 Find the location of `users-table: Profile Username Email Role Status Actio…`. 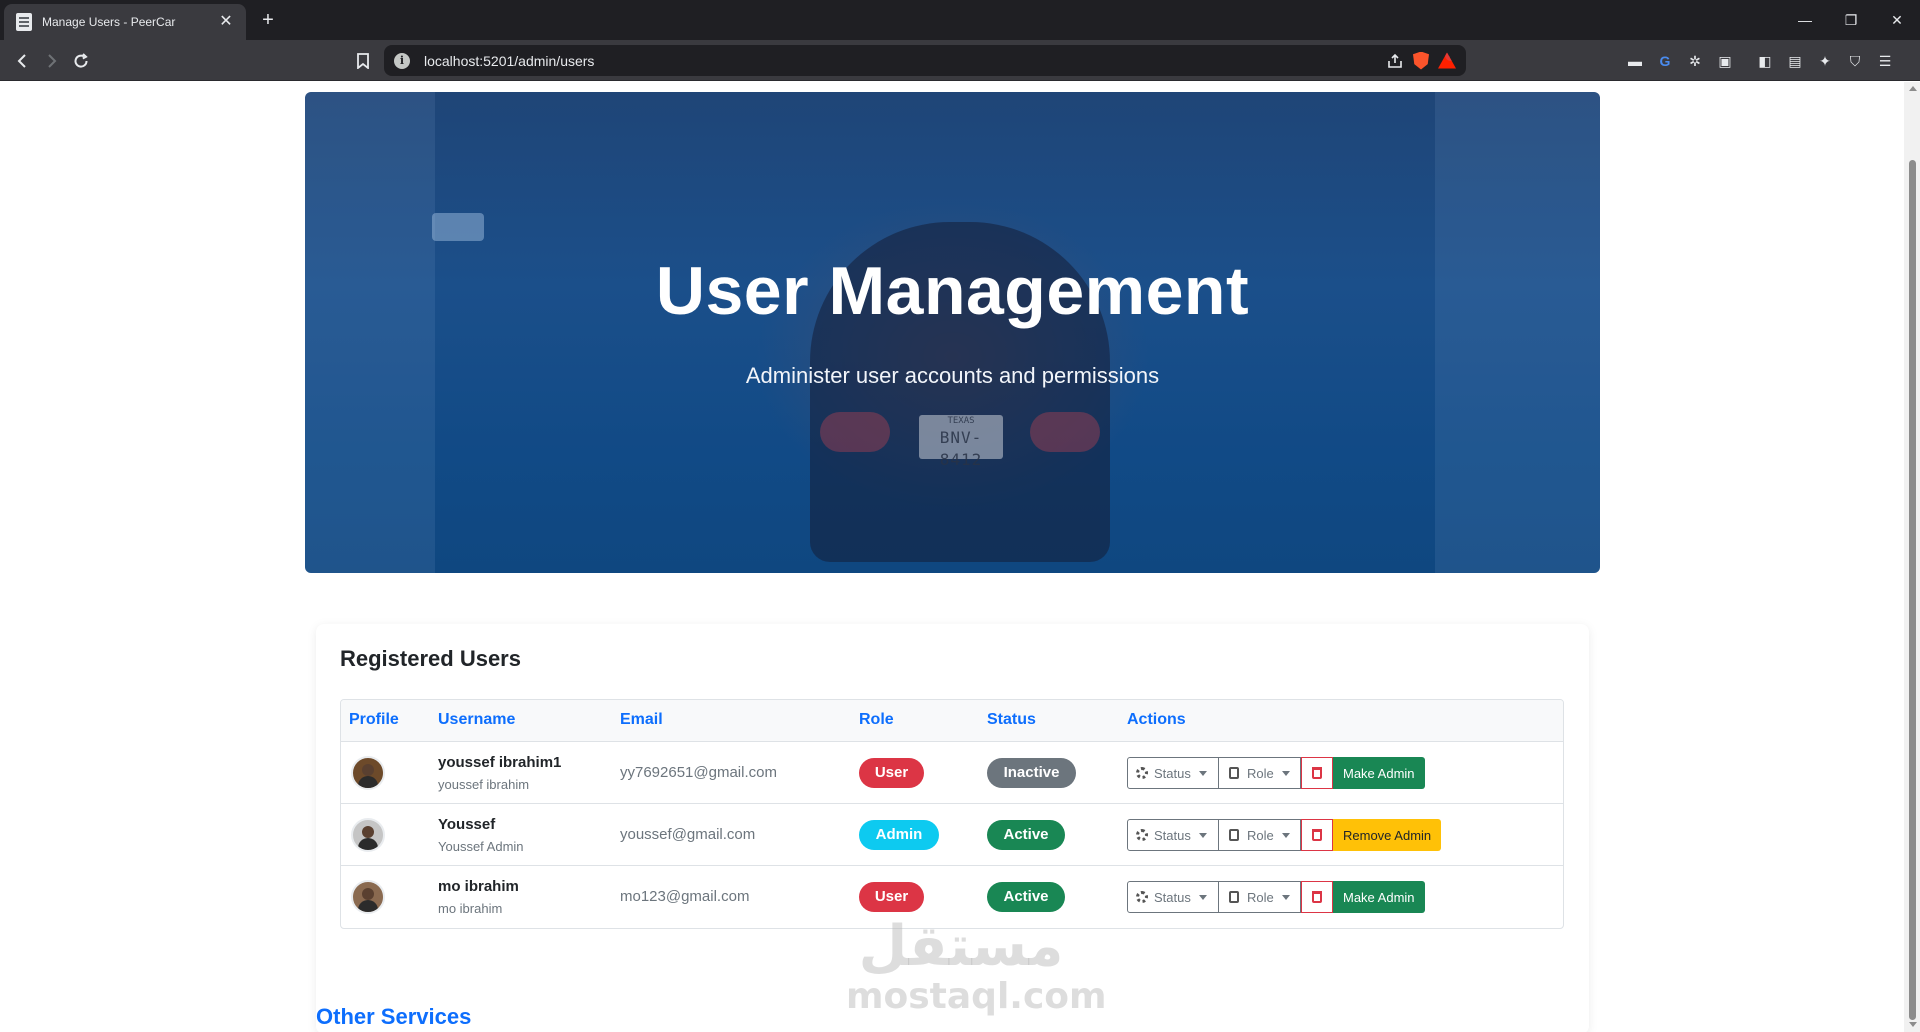

users-table: Profile Username Email Role Status Actio… is located at coordinates (952, 814).